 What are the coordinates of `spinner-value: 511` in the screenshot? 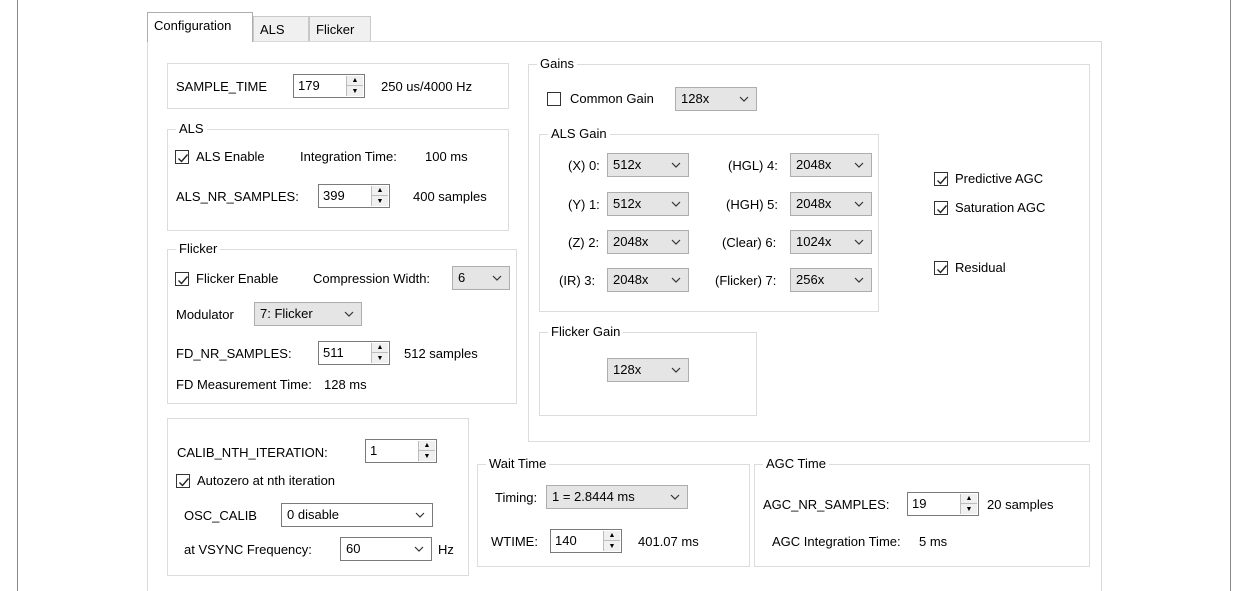 It's located at (333, 352).